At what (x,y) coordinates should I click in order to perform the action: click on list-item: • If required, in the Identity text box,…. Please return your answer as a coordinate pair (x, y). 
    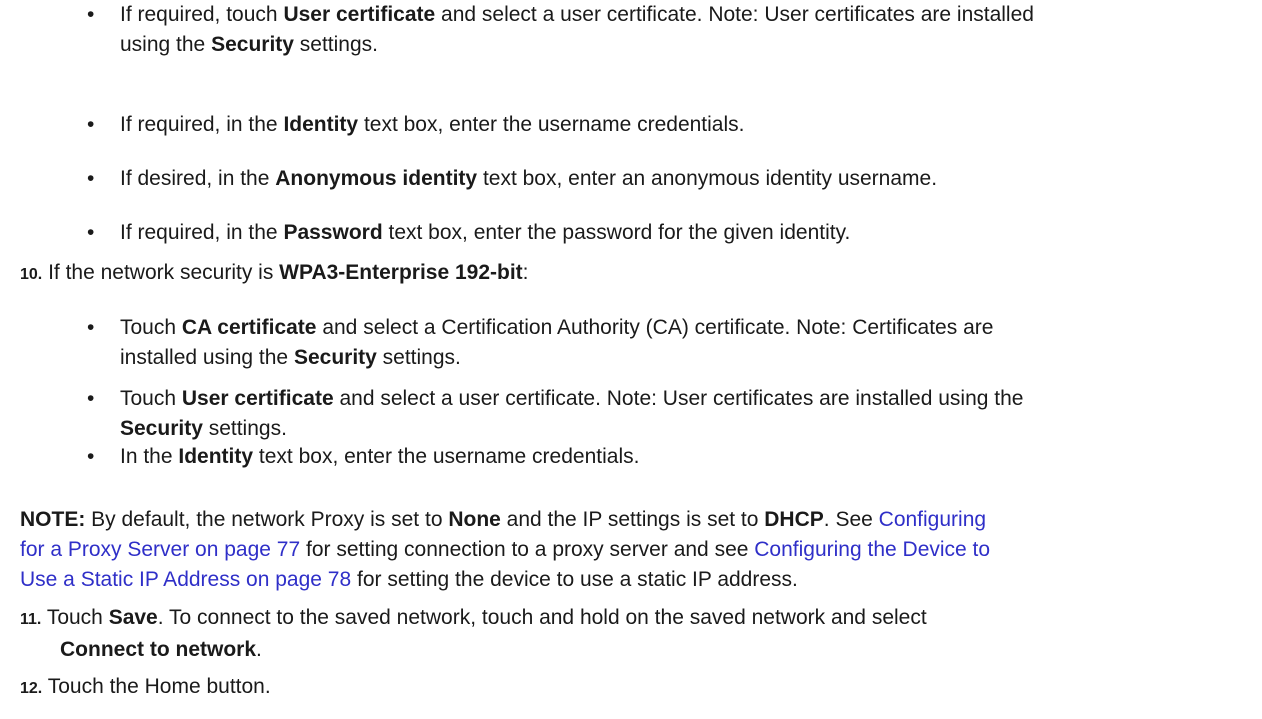
    Looking at the image, I should click on (663, 125).